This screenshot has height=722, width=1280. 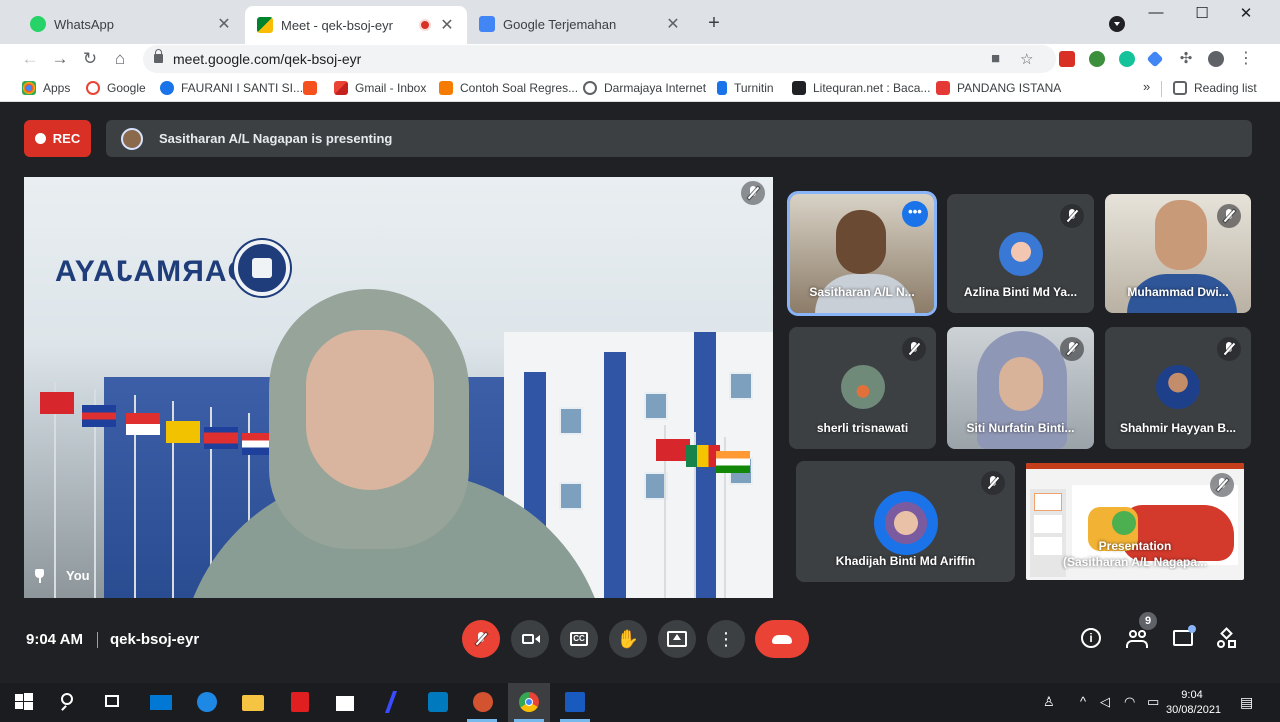 I want to click on meeting-details-button: i, so click(x=1092, y=639).